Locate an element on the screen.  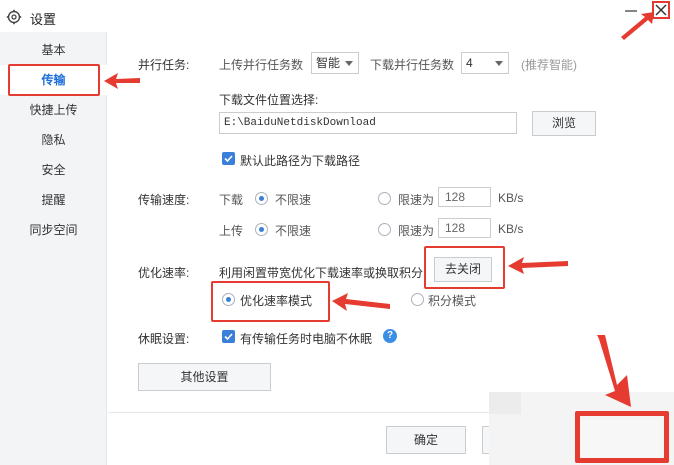
close-icon is located at coordinates (661, 10).